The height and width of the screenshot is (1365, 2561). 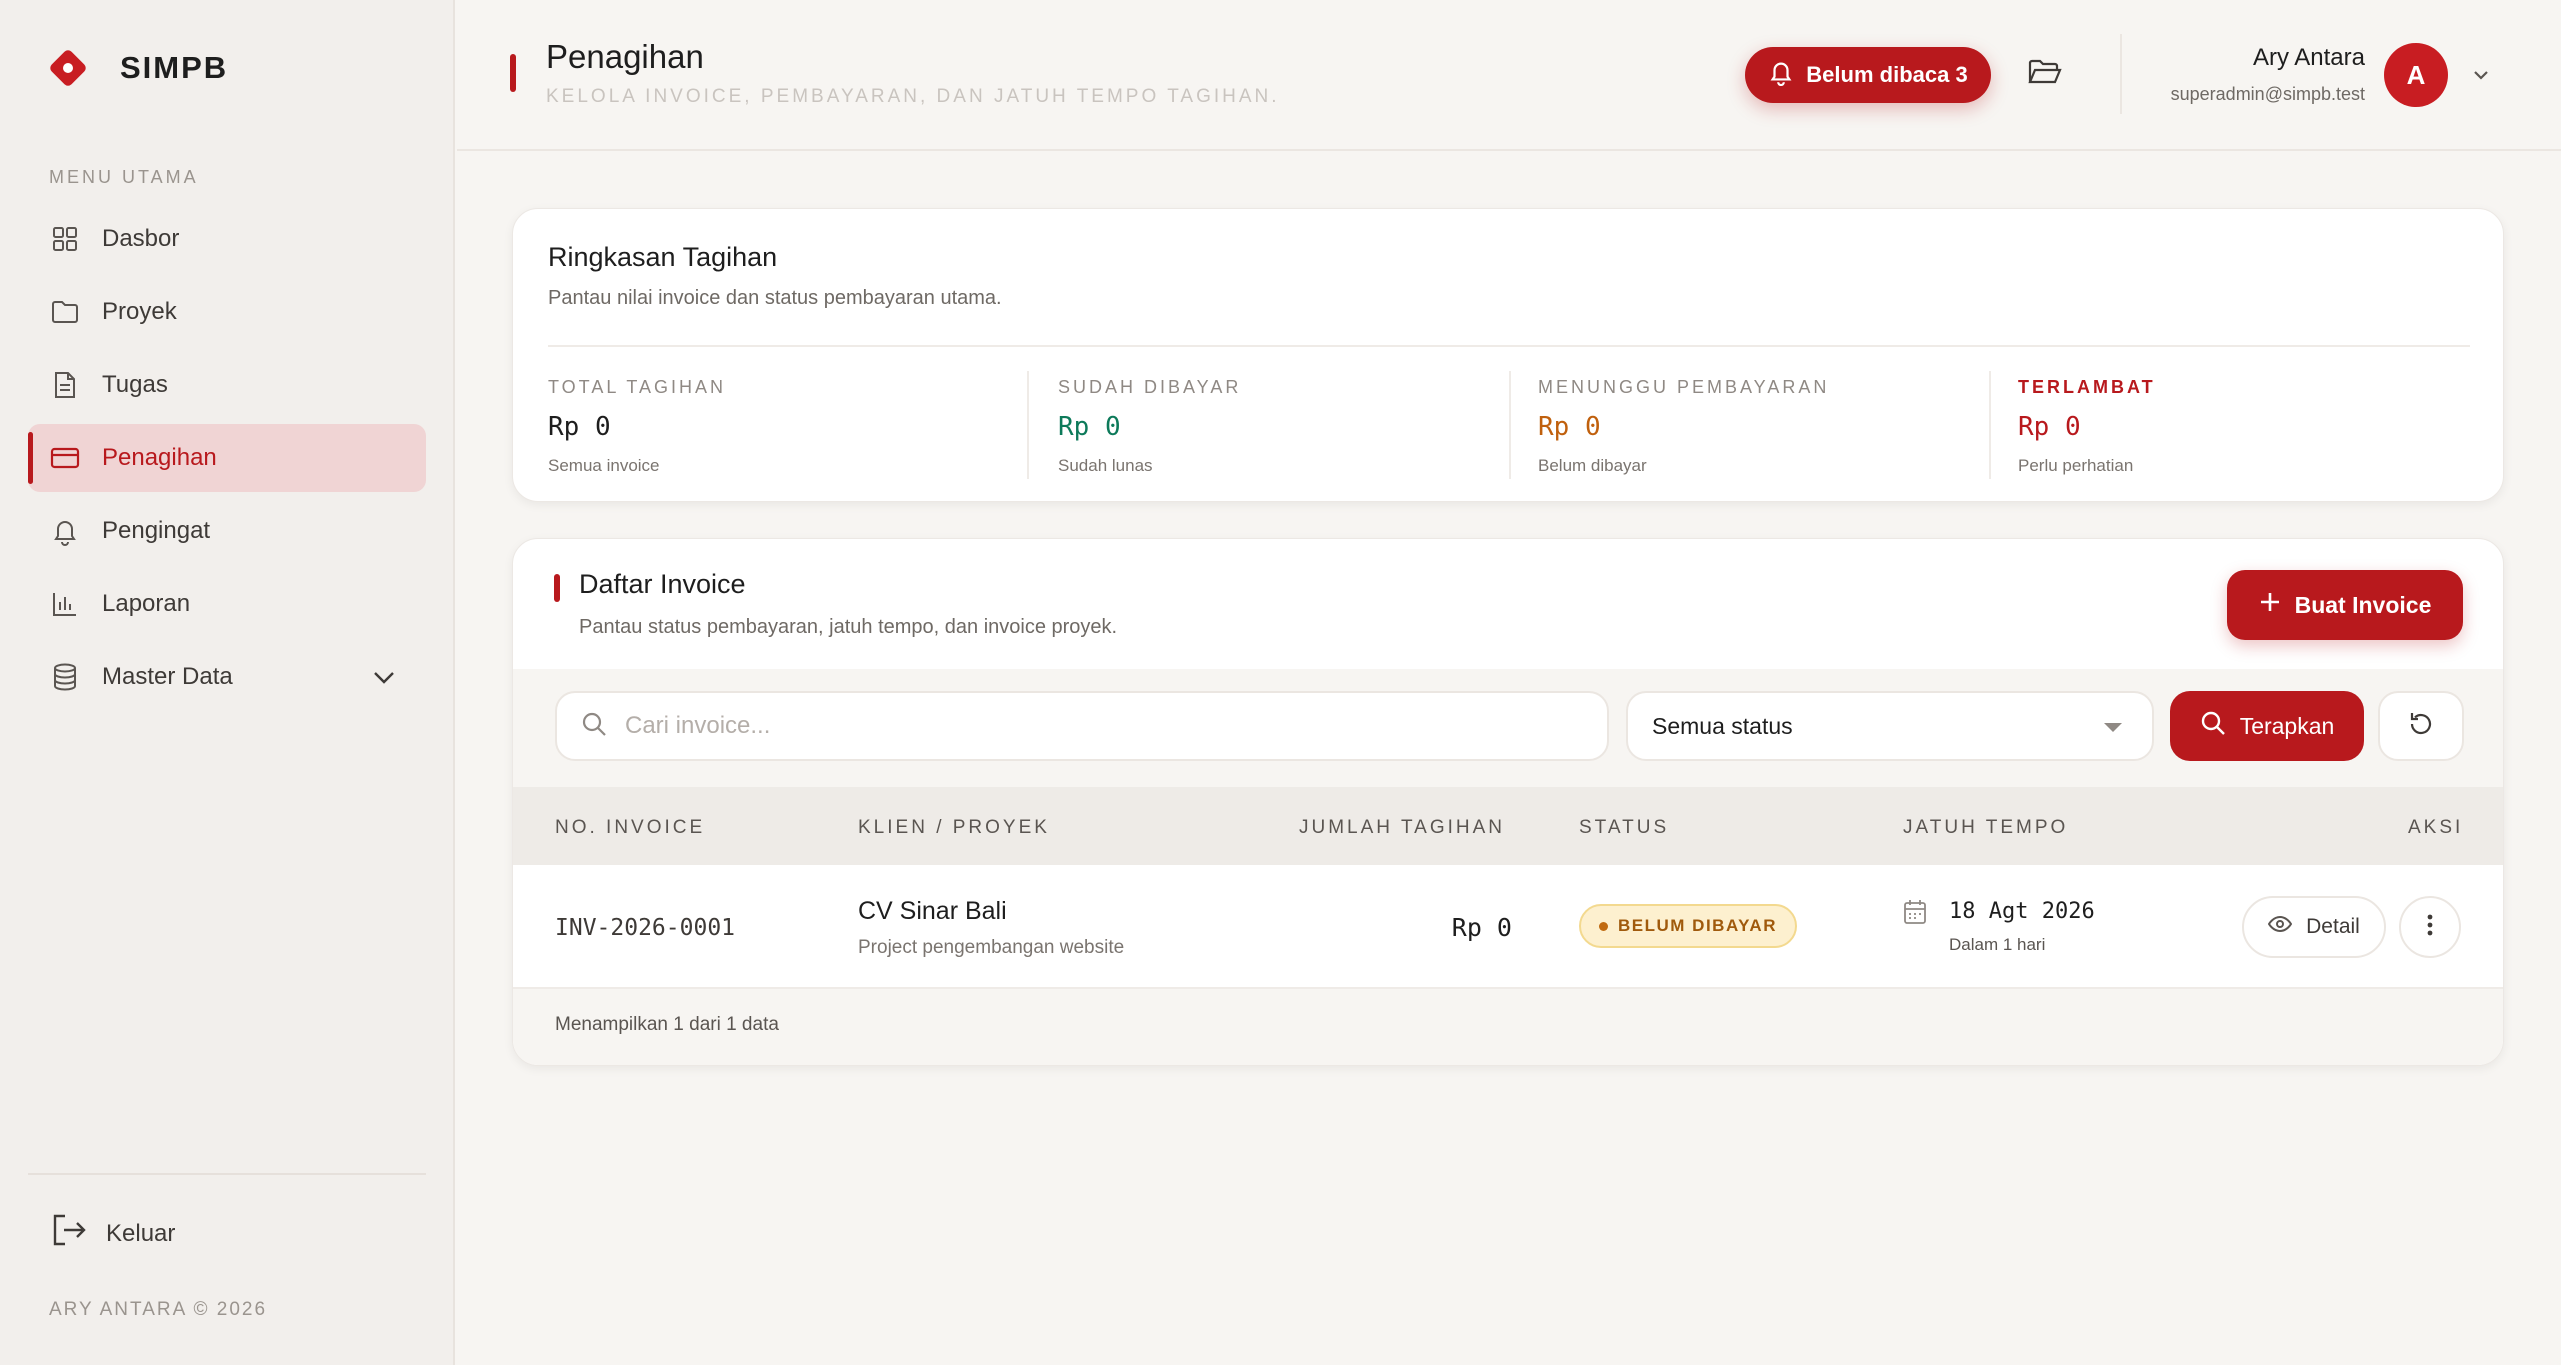 I want to click on column-header: JATUH TEMPO, so click(x=1986, y=827).